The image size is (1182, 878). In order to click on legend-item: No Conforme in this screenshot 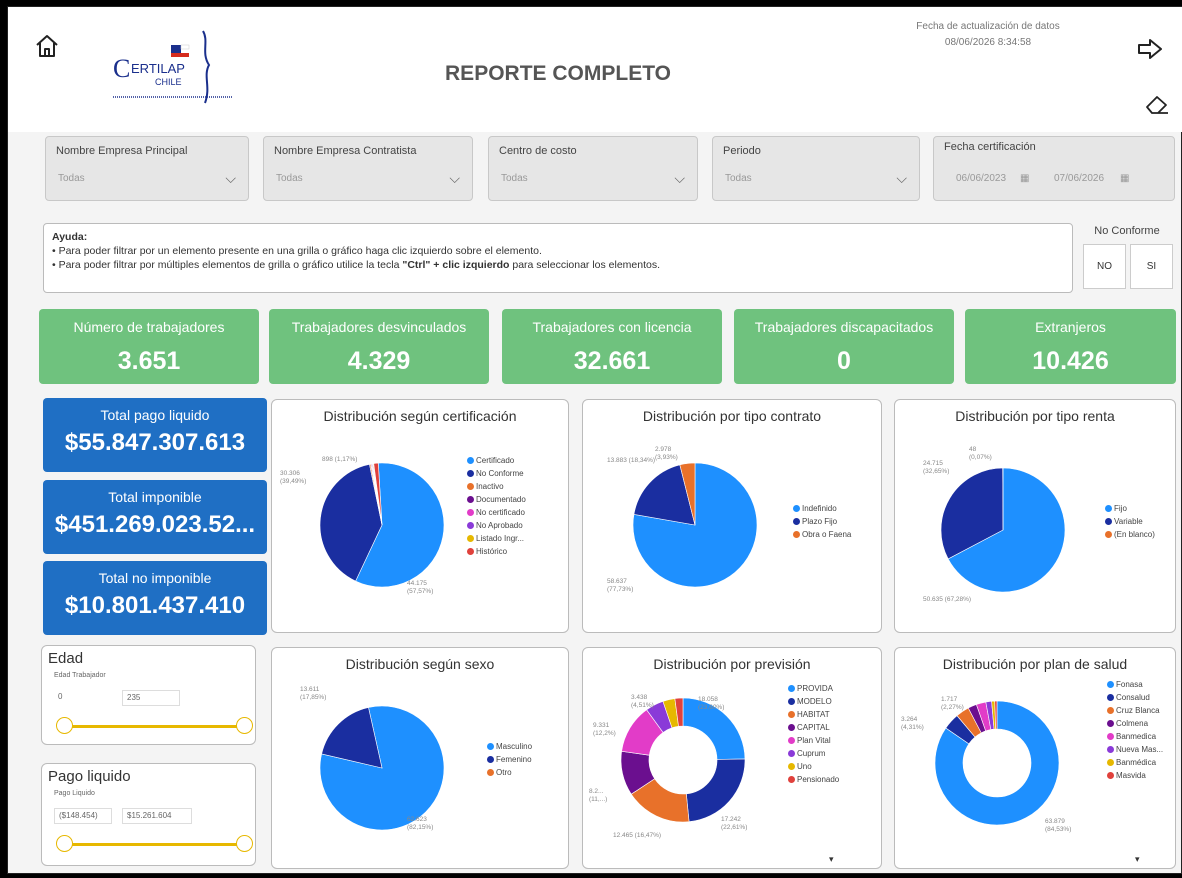, I will do `click(496, 473)`.